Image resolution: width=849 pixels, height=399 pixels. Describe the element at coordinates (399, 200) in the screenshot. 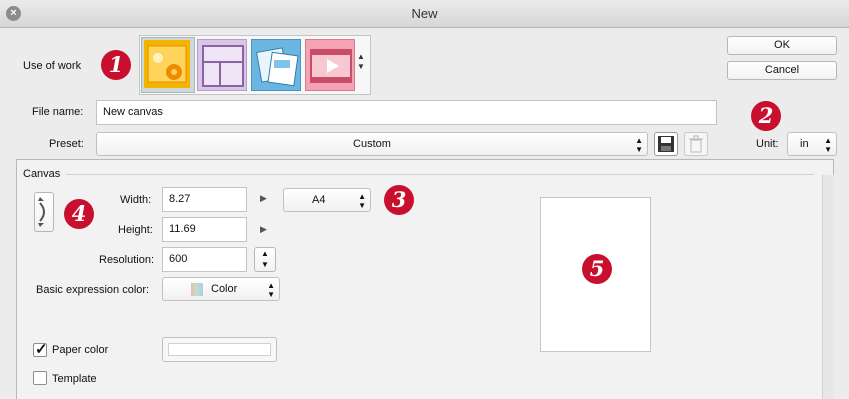

I see `callout-badge-3: 3` at that location.